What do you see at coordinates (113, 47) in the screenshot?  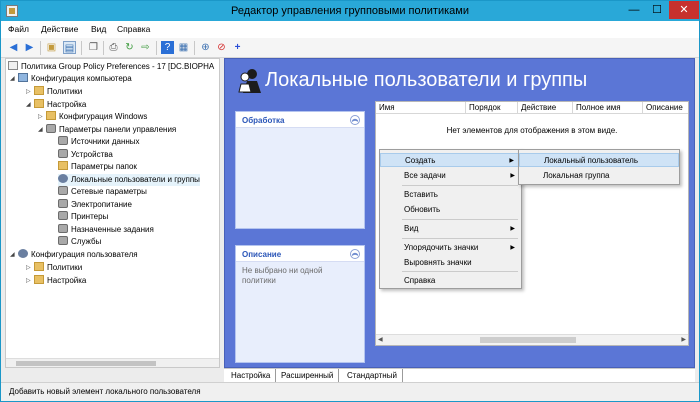 I see `print-icon: ⎙` at bounding box center [113, 47].